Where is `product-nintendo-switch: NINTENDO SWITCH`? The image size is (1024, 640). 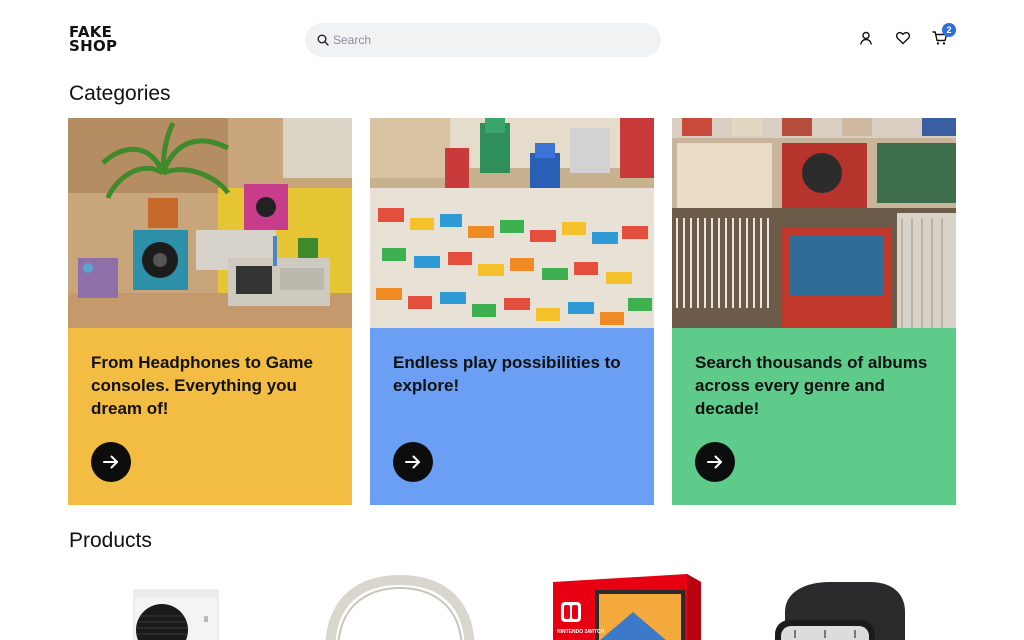 product-nintendo-switch: NINTENDO SWITCH is located at coordinates (627, 606).